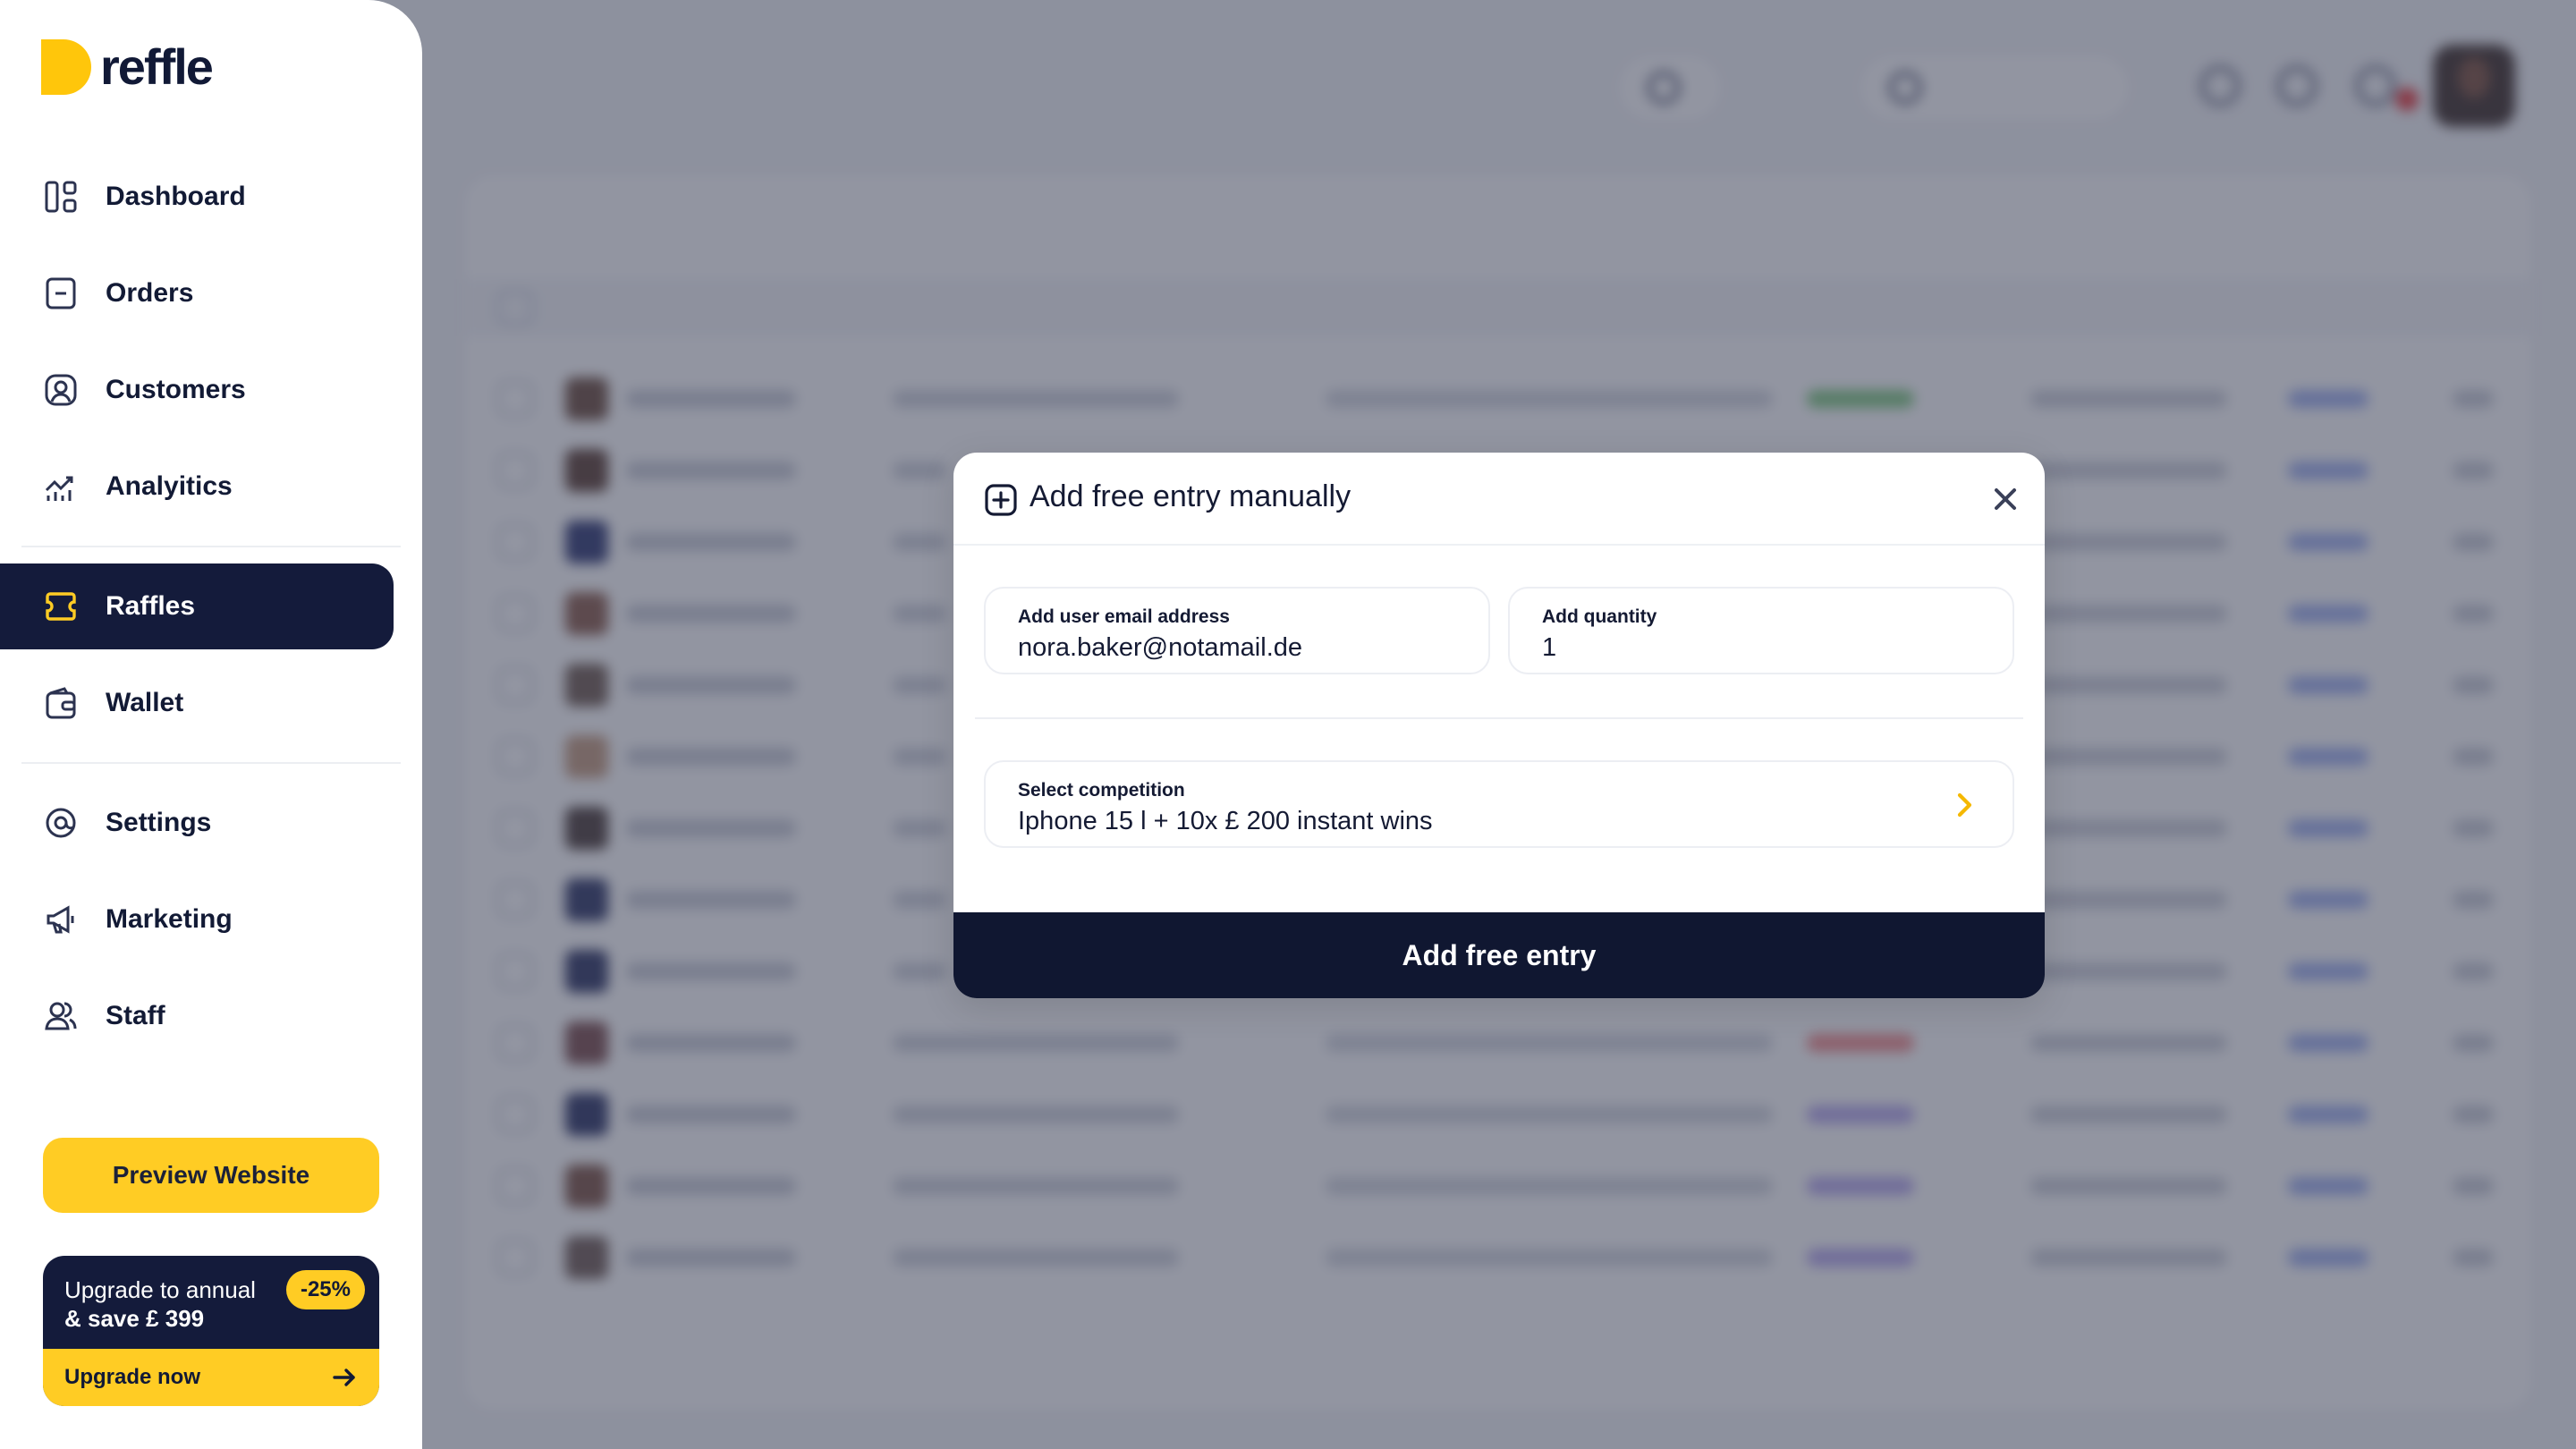 Image resolution: width=2576 pixels, height=1449 pixels. What do you see at coordinates (1499, 955) in the screenshot?
I see `add-free-entry-button: Add free entry` at bounding box center [1499, 955].